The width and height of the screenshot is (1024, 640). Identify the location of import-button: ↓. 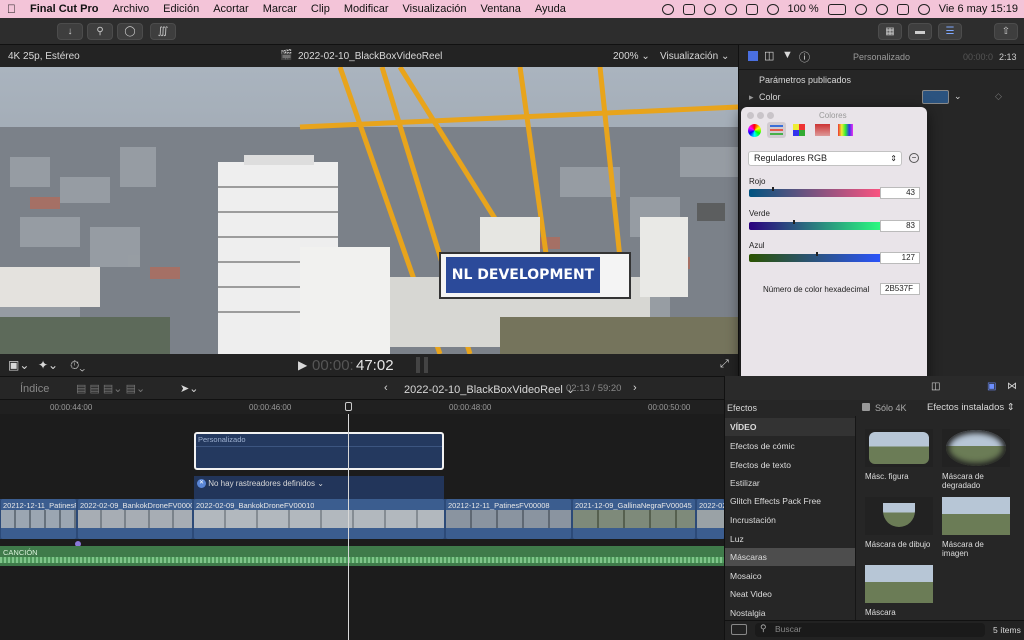
(70, 31).